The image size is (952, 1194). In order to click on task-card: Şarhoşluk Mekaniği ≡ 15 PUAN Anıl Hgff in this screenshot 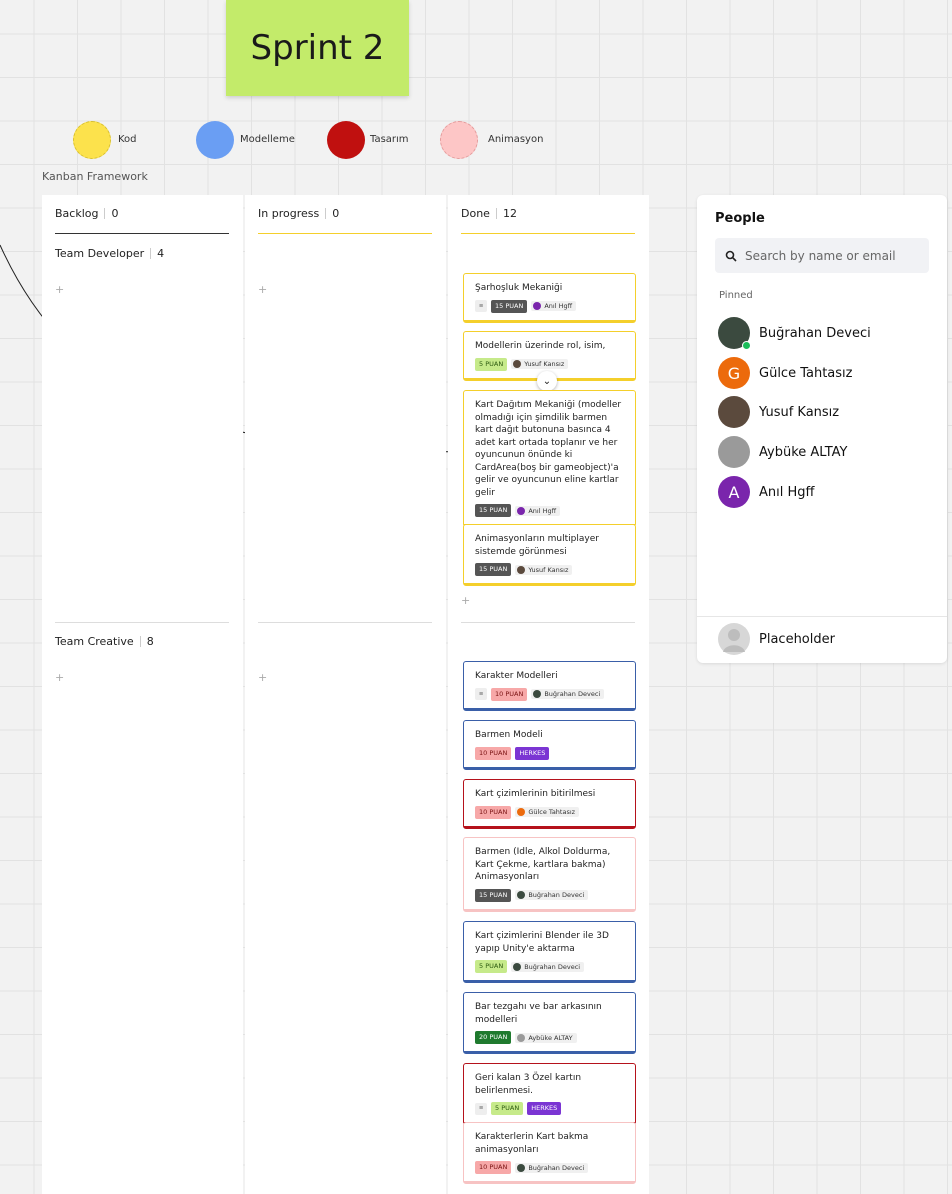, I will do `click(549, 298)`.